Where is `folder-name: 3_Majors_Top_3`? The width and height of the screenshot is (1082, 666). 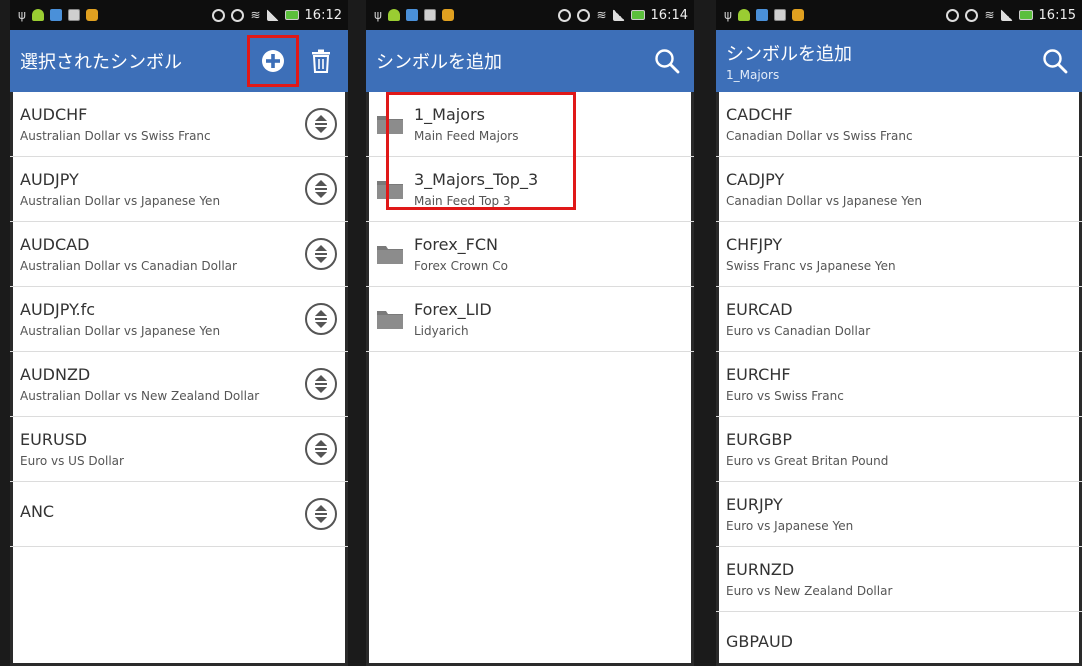 folder-name: 3_Majors_Top_3 is located at coordinates (476, 179).